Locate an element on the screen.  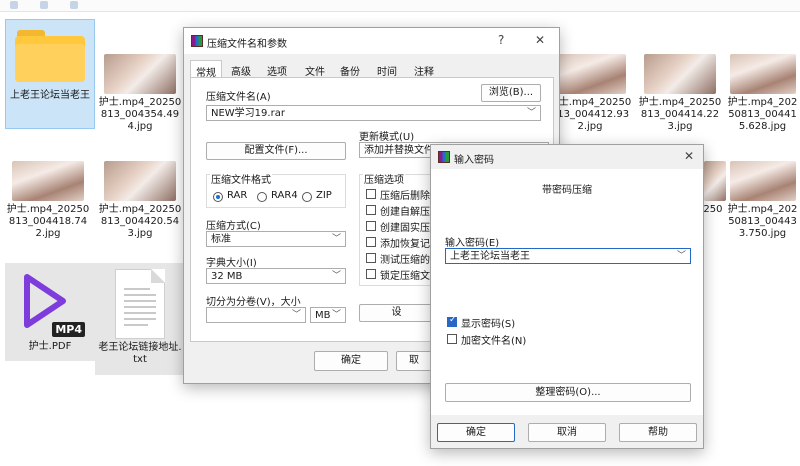
format-rar4-label: RAR4 is located at coordinates (284, 195).